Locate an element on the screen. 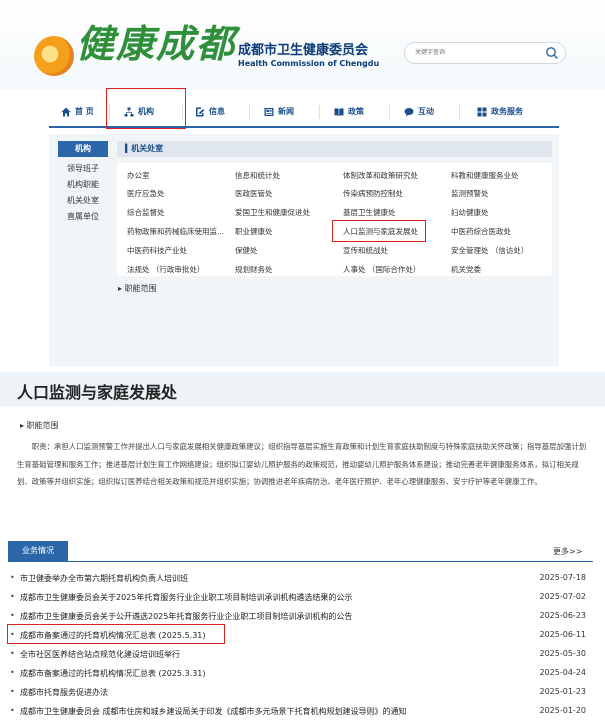 This screenshot has height=726, width=605. department-link: 科教和健康服务业处 is located at coordinates (485, 175).